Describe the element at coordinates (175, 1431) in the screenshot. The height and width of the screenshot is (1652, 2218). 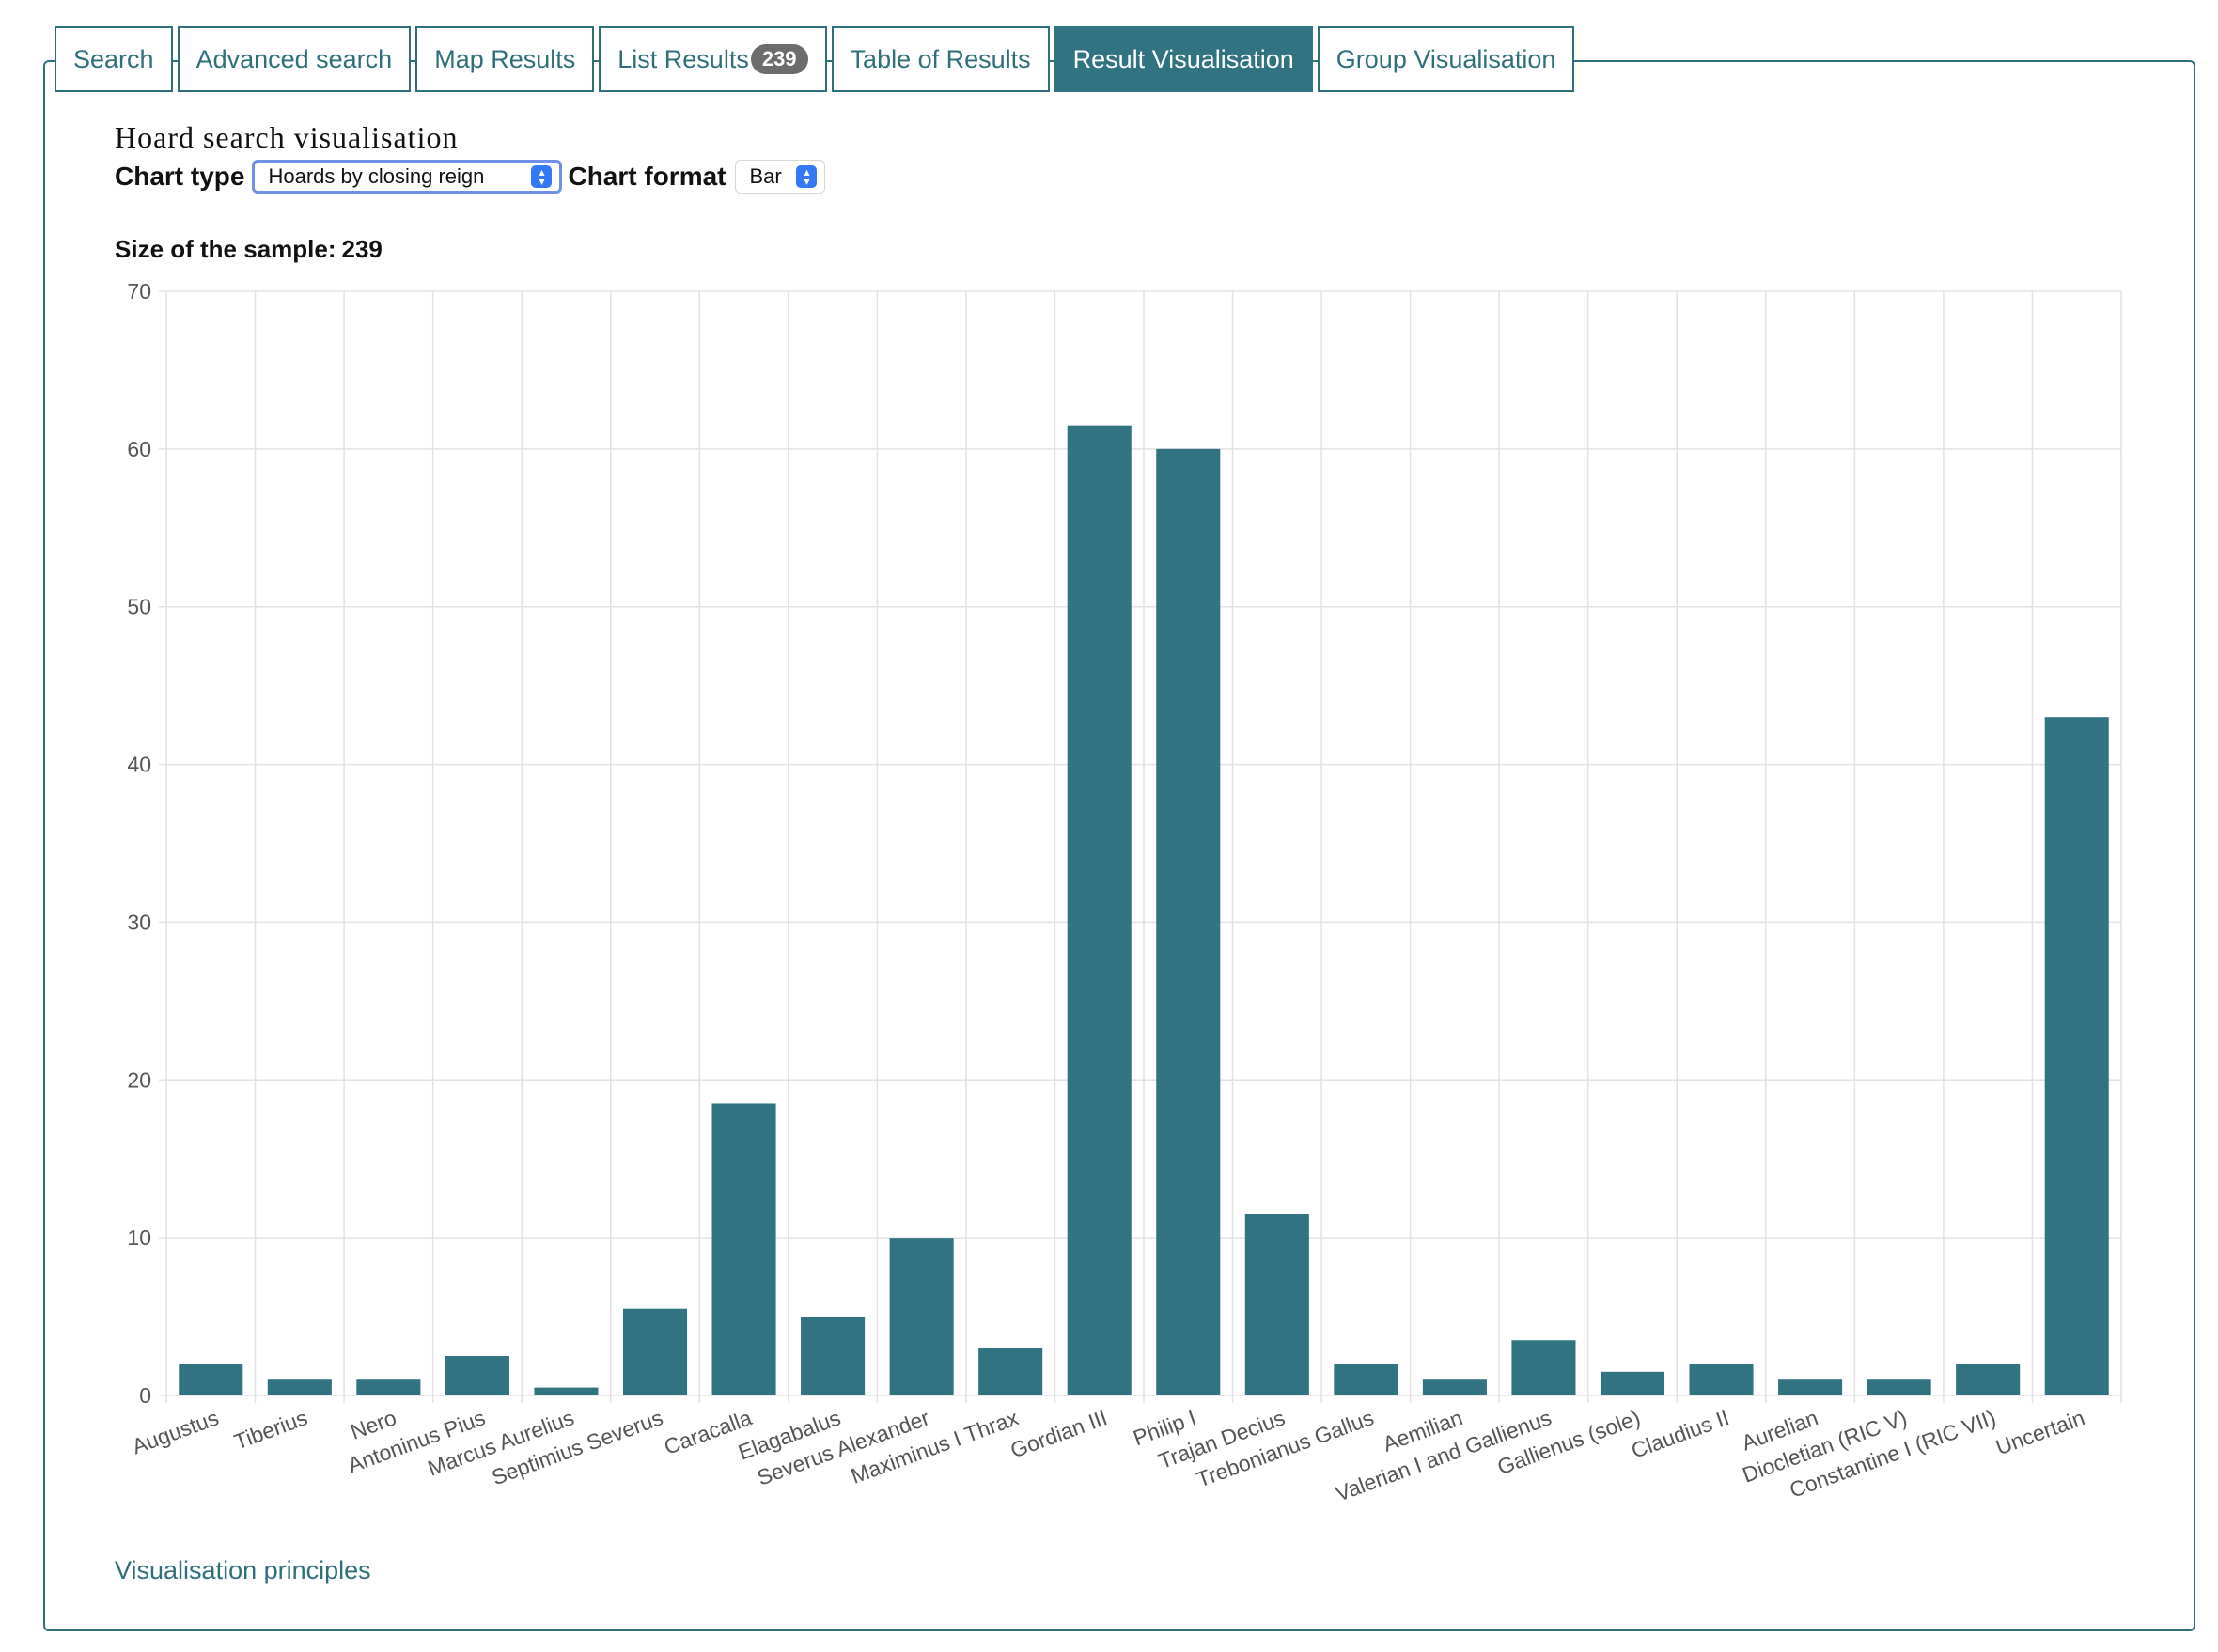
I see `x-category-label: Augustus` at that location.